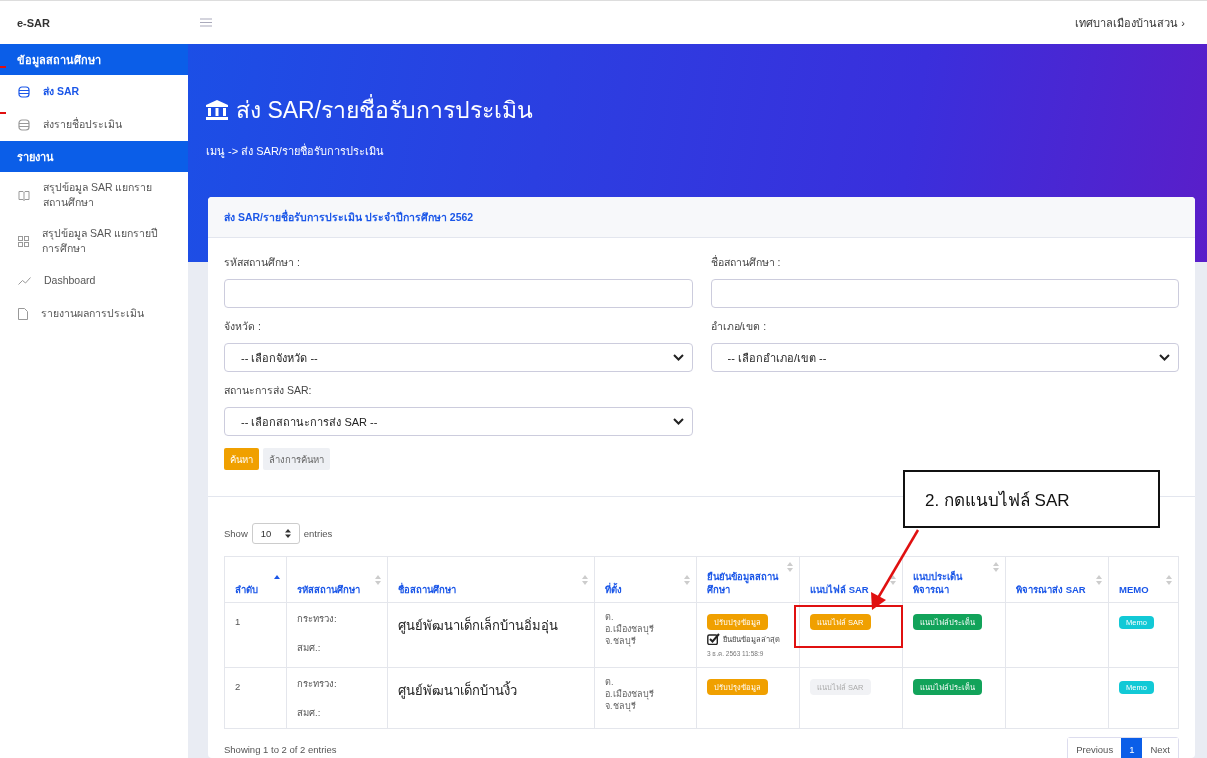  Describe the element at coordinates (24, 195) in the screenshot. I see `book-icon` at that location.